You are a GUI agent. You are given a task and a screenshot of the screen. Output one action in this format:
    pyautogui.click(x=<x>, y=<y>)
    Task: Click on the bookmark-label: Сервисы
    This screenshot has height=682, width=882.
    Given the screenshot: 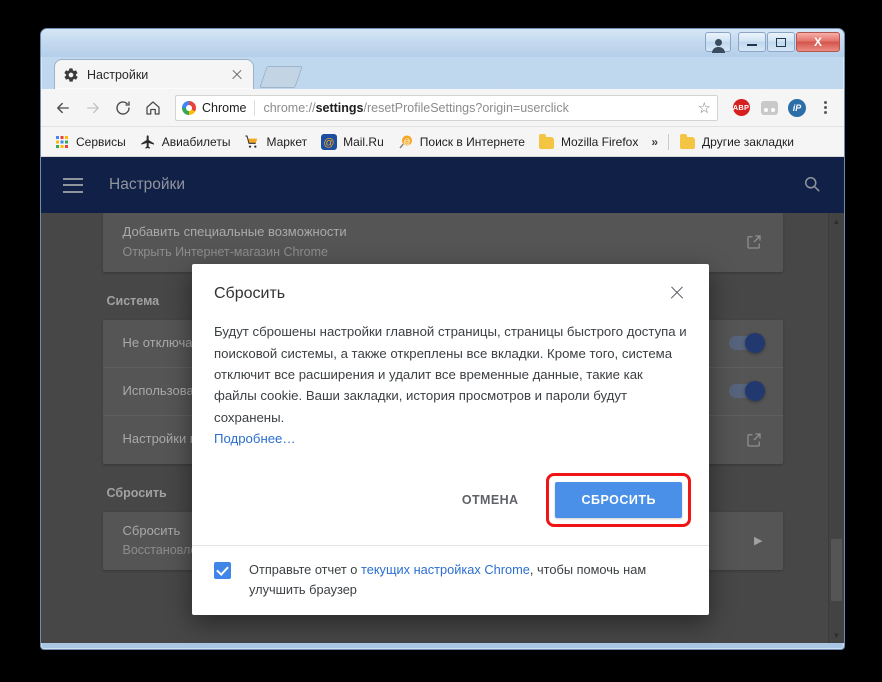 What is the action you would take?
    pyautogui.click(x=101, y=141)
    